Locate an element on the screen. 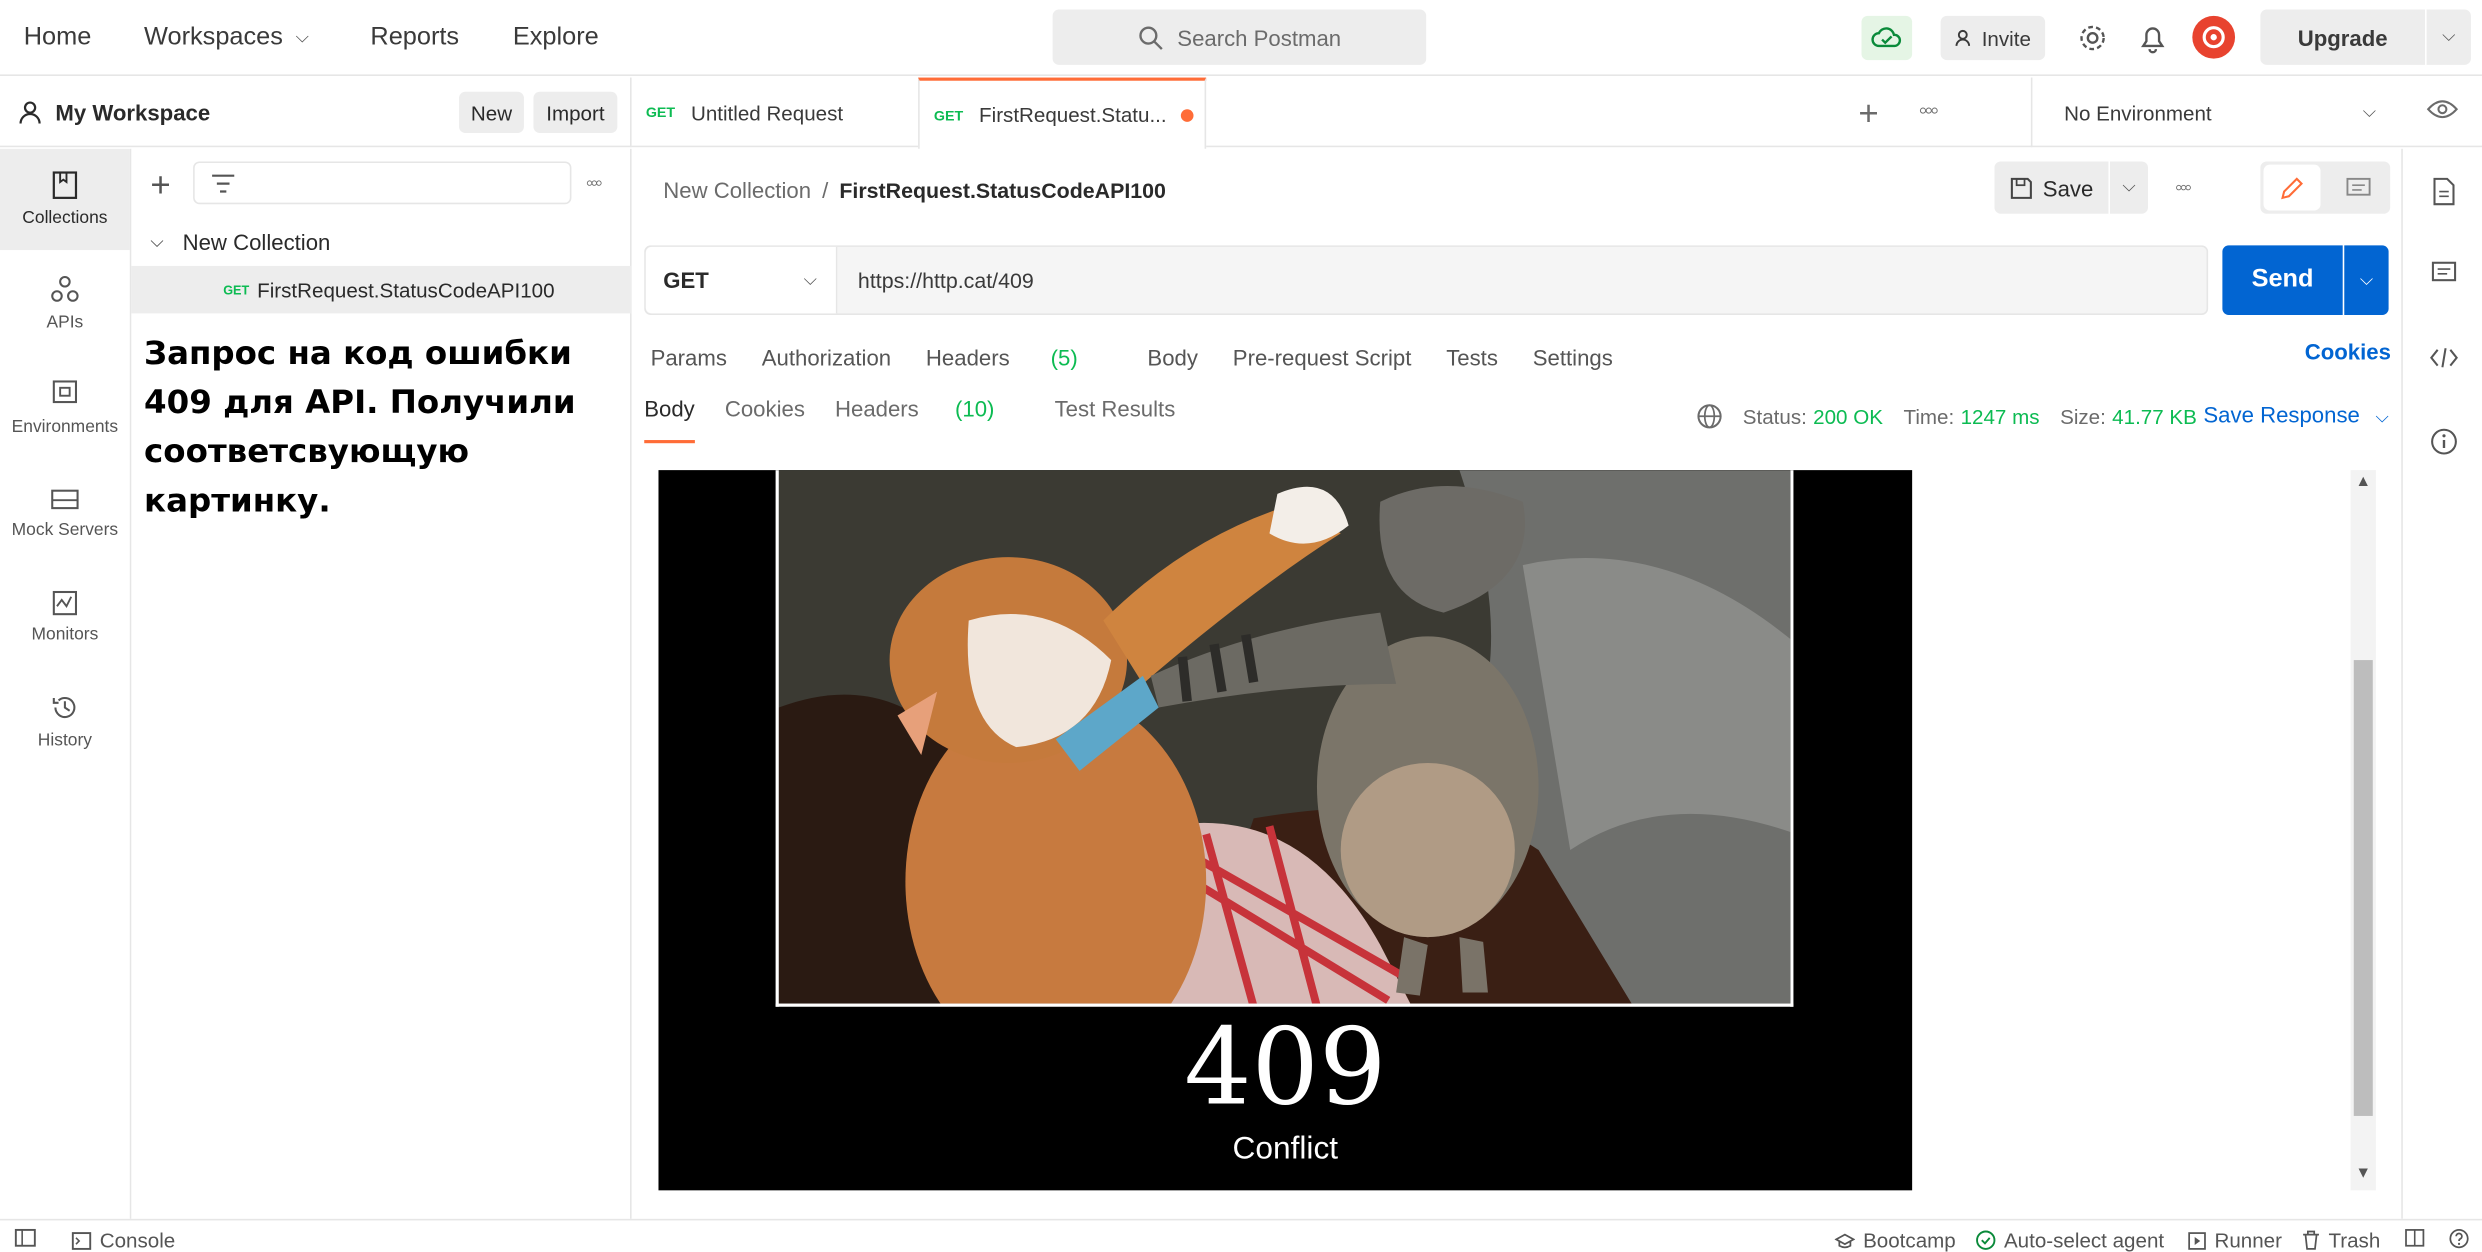  console-button: Console is located at coordinates (123, 1240).